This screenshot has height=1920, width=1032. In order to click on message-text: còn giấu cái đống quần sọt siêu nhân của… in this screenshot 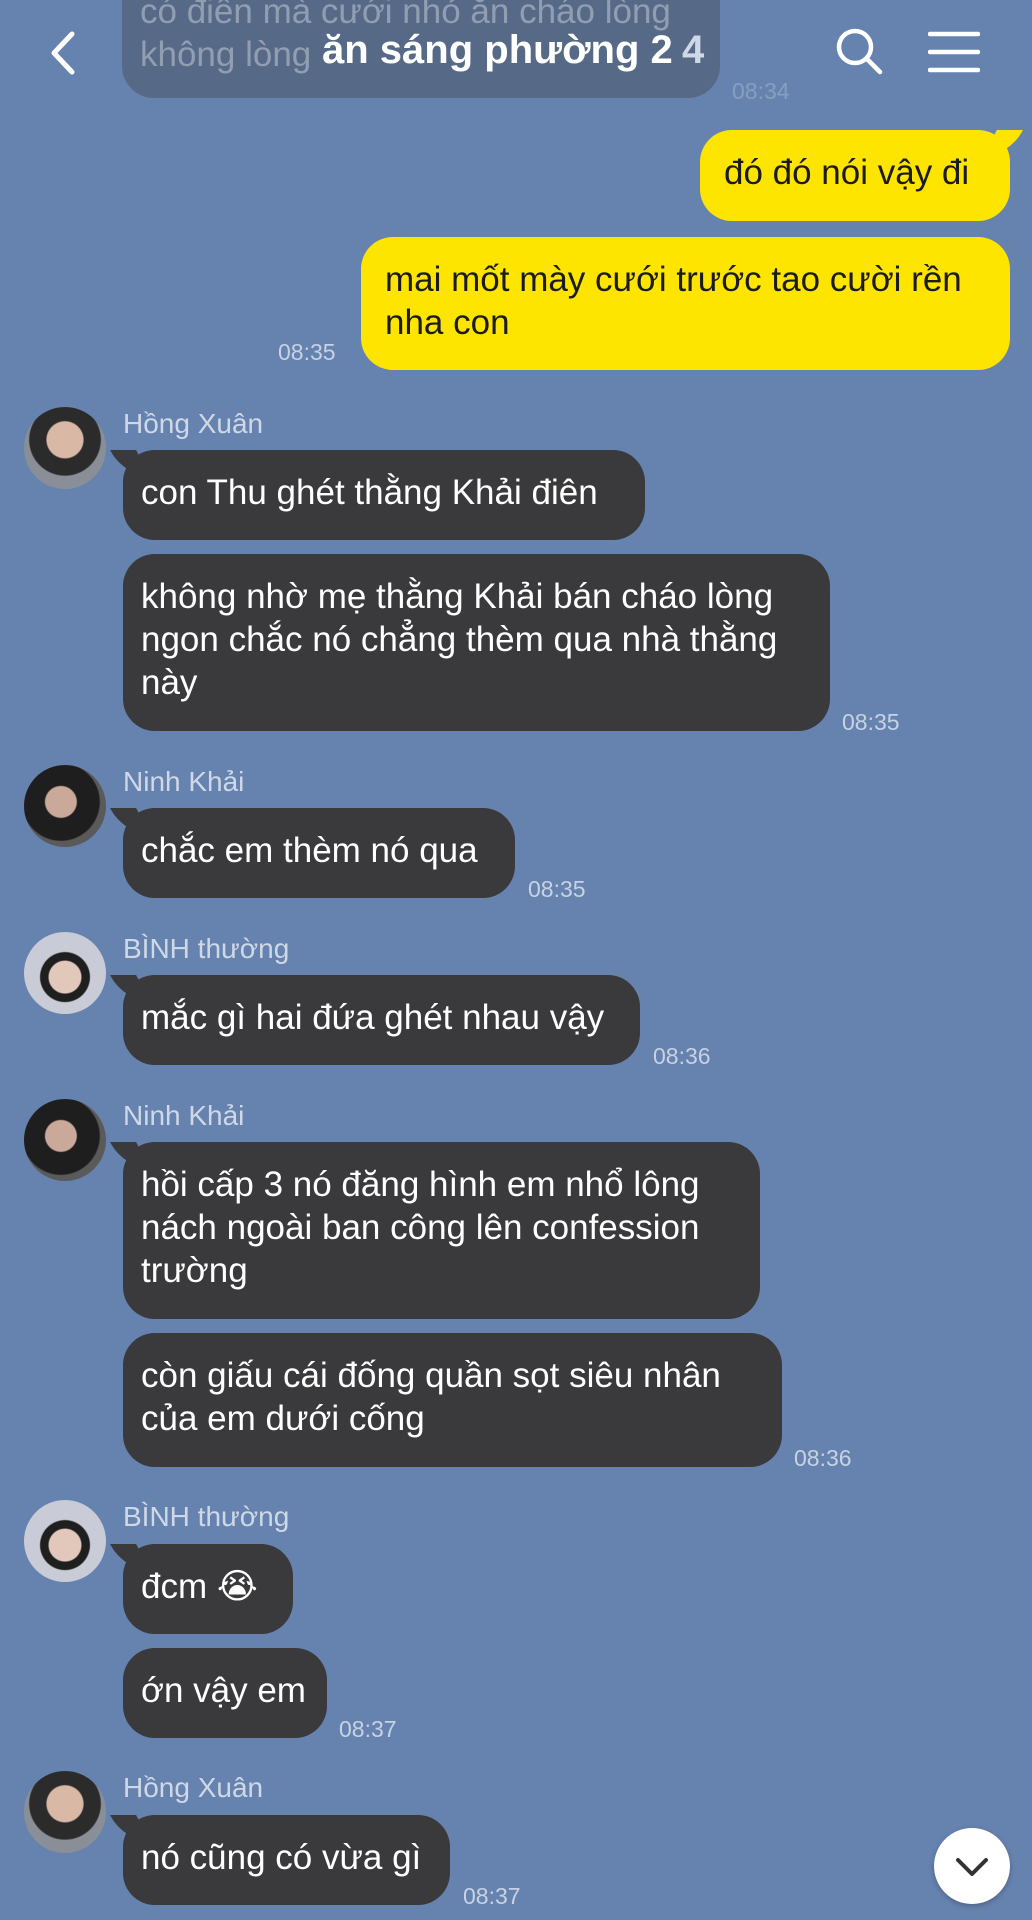, I will do `click(431, 1397)`.